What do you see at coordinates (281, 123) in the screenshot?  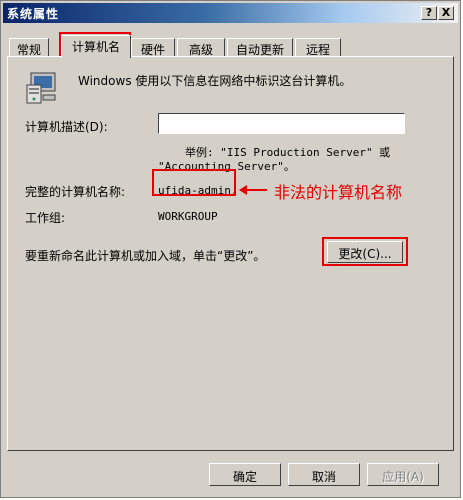 I see `computer-description-input` at bounding box center [281, 123].